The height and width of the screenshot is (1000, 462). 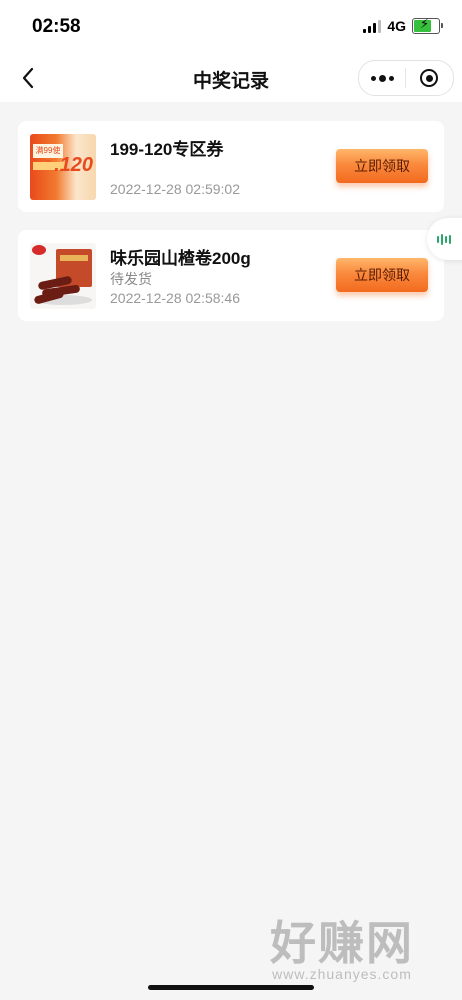 I want to click on nav-bar: 中奖记录, so click(x=231, y=78).